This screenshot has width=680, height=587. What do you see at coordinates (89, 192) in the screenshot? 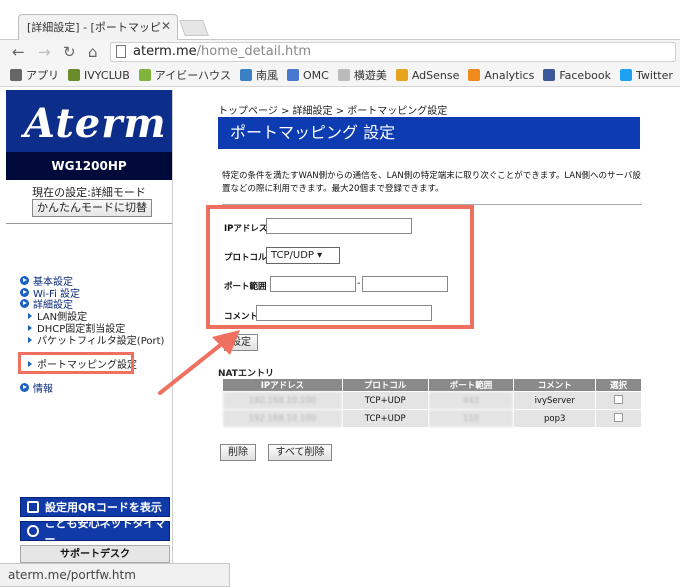
I see `mode-status: 現在の設定:詳細モード` at bounding box center [89, 192].